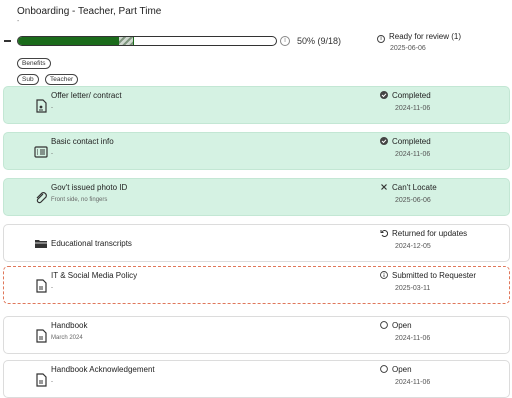 This screenshot has width=512, height=398. What do you see at coordinates (94, 275) in the screenshot?
I see `item-name: IT & Social Media Policy` at bounding box center [94, 275].